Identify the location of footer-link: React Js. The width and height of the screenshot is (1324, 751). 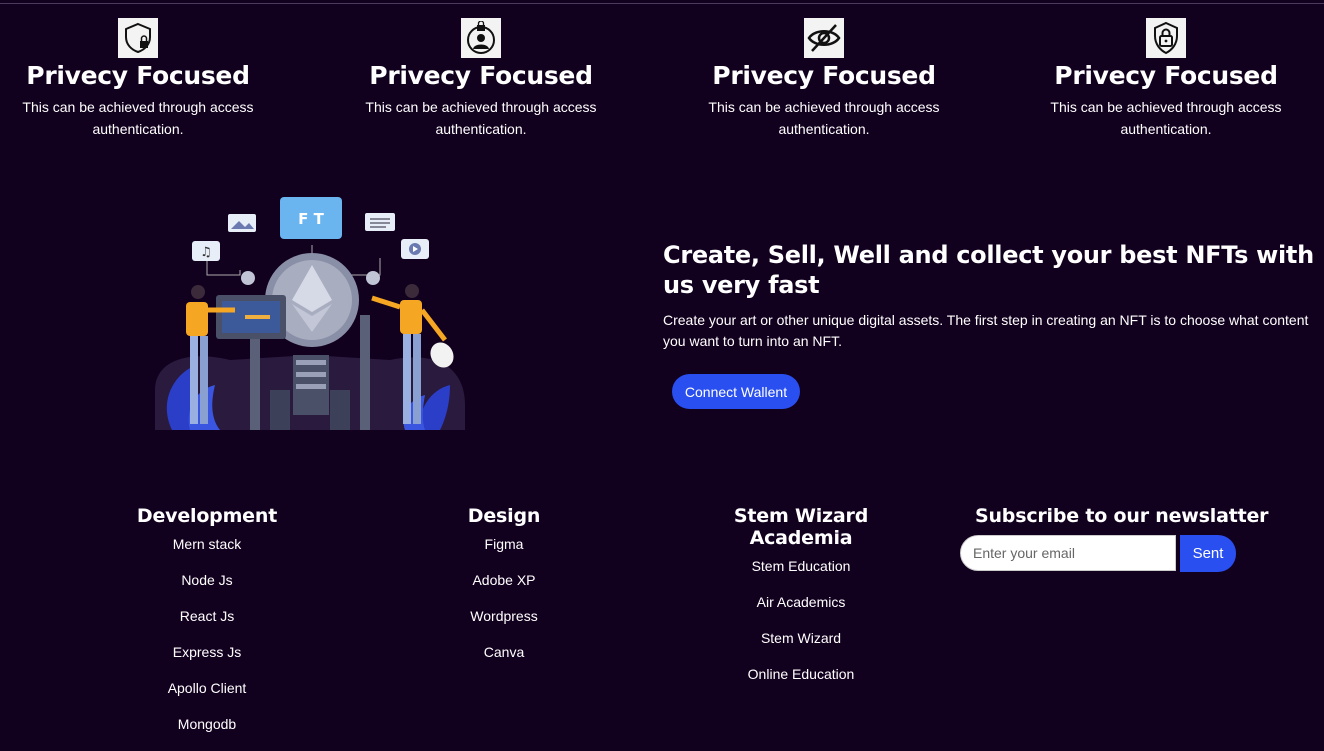
(207, 625).